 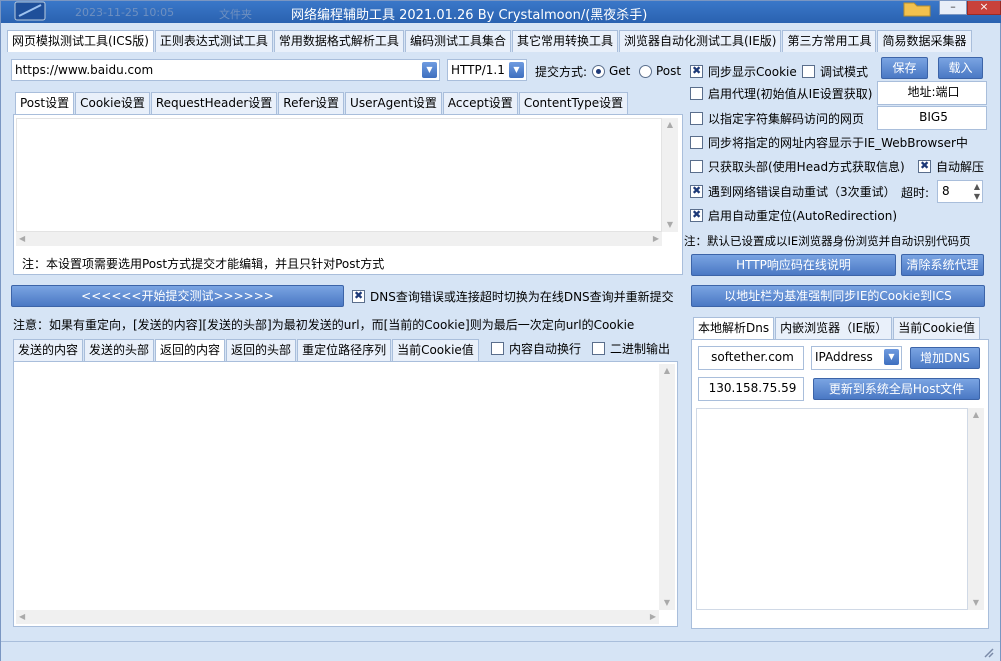 I want to click on url-input: https://www.baidu.com ▼, so click(x=225, y=70).